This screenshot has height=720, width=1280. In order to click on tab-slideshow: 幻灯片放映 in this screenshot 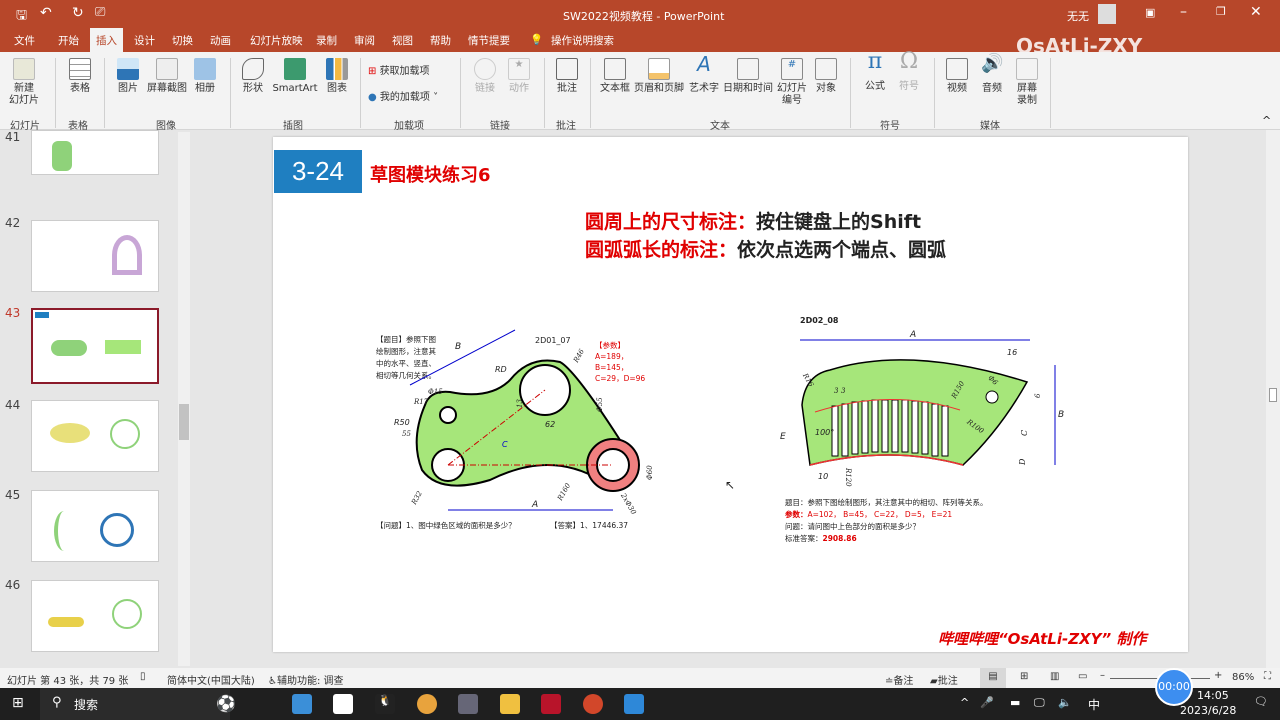, I will do `click(276, 40)`.